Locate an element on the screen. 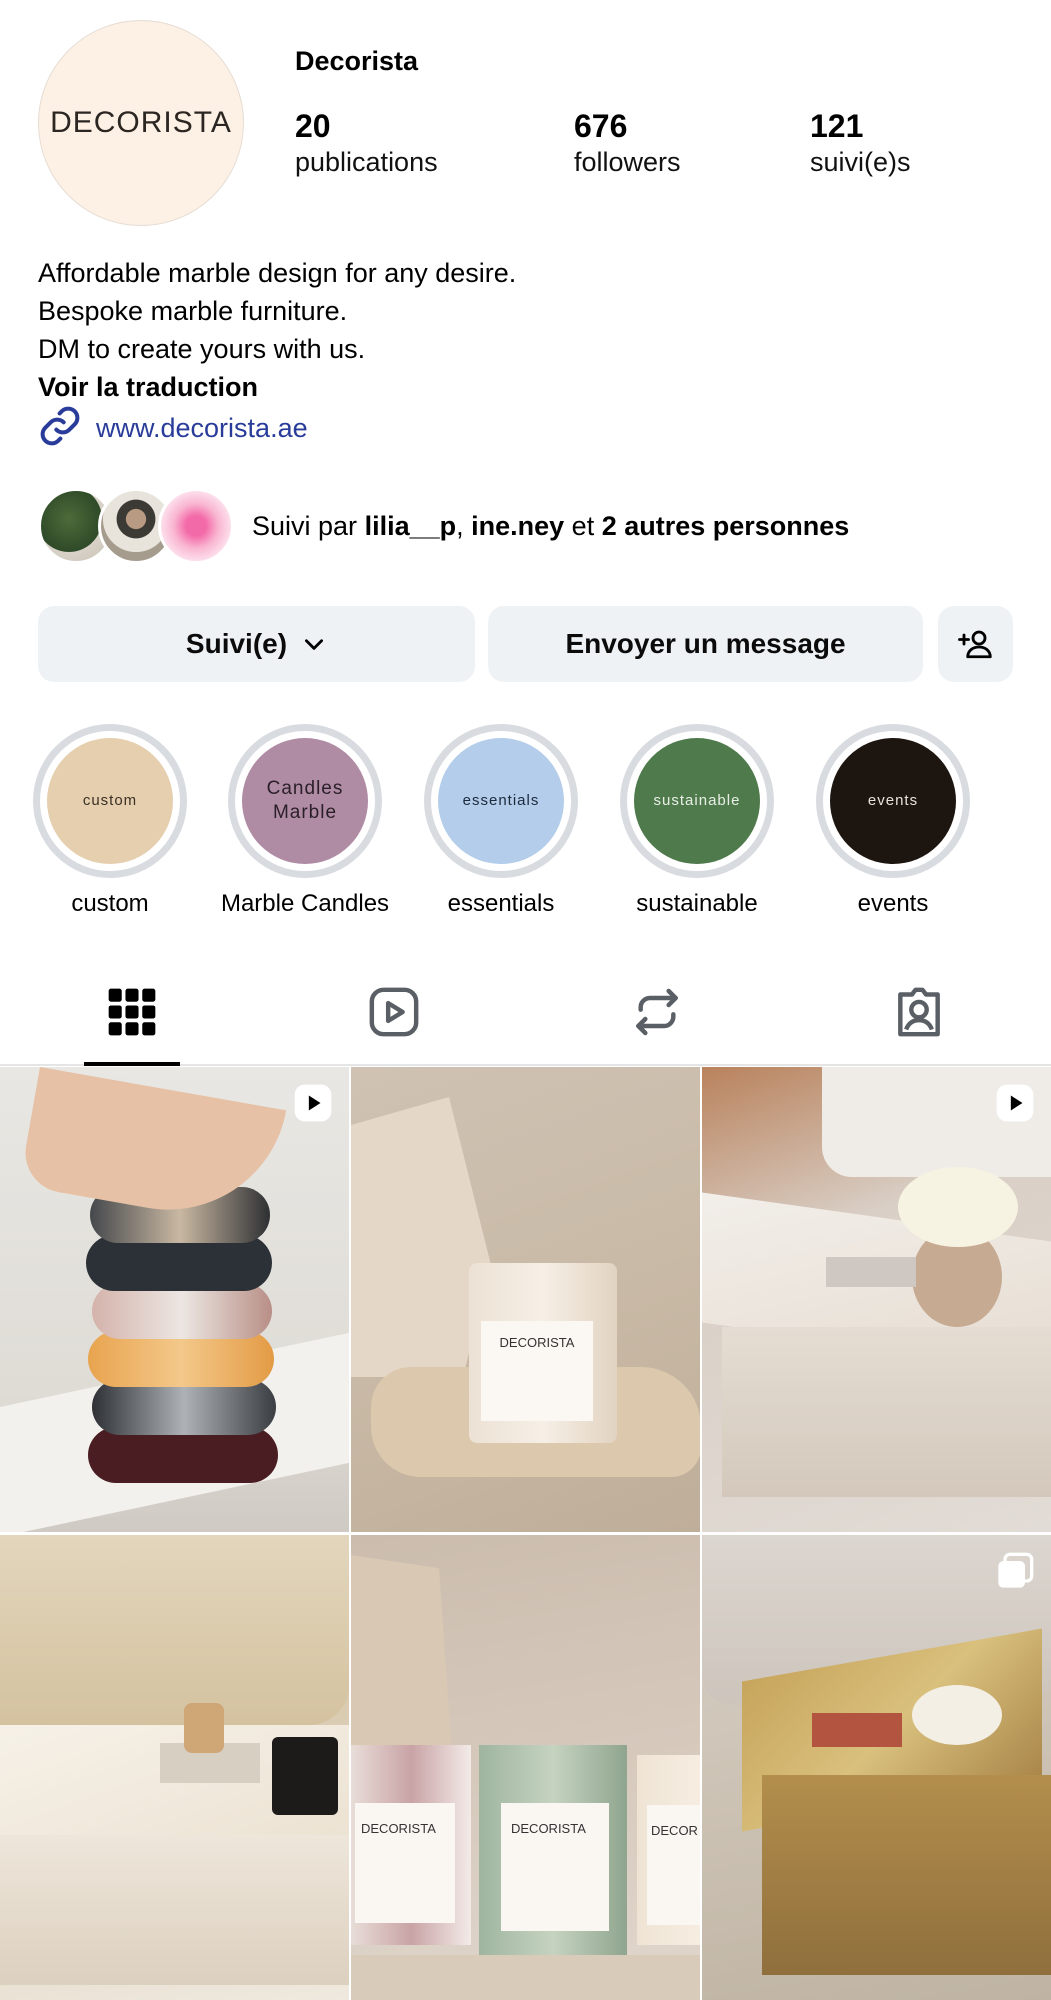 The height and width of the screenshot is (2000, 1051). stone-base is located at coordinates (525, 1977).